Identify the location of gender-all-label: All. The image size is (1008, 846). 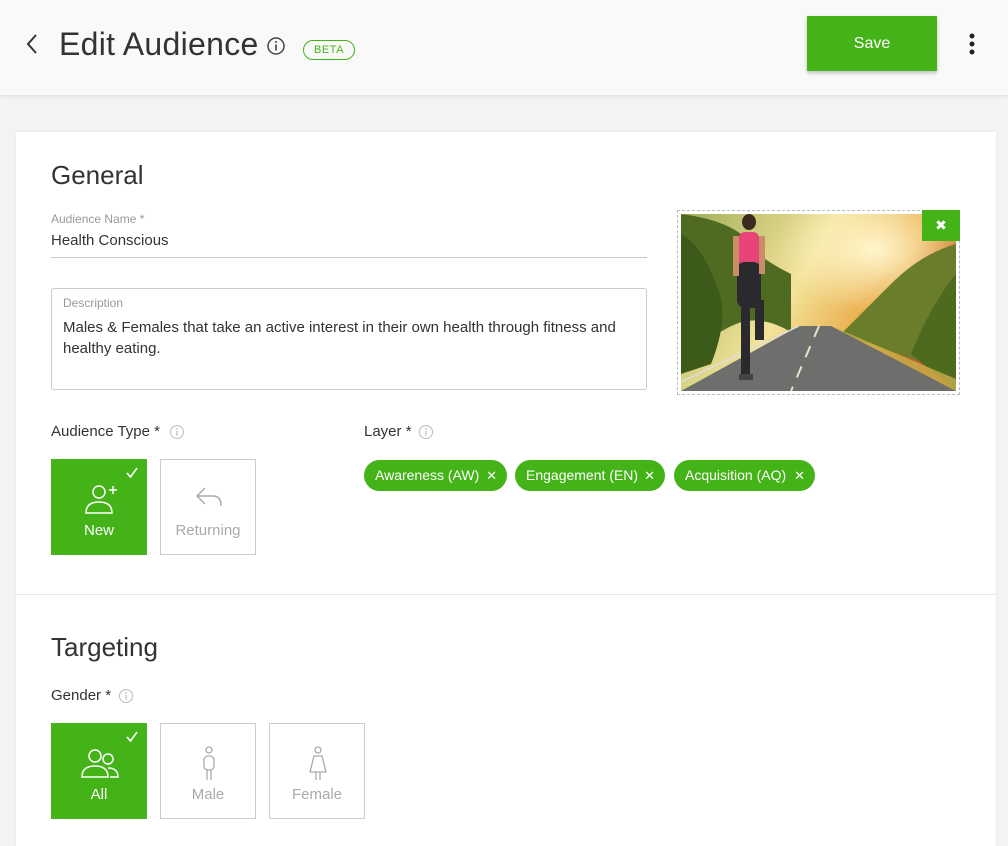
(99, 794).